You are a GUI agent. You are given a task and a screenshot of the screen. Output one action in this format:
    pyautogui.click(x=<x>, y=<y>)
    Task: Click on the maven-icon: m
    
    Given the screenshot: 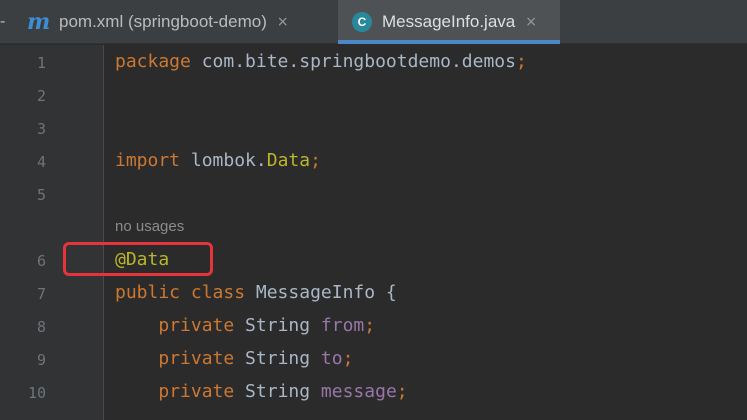 What is the action you would take?
    pyautogui.click(x=39, y=22)
    